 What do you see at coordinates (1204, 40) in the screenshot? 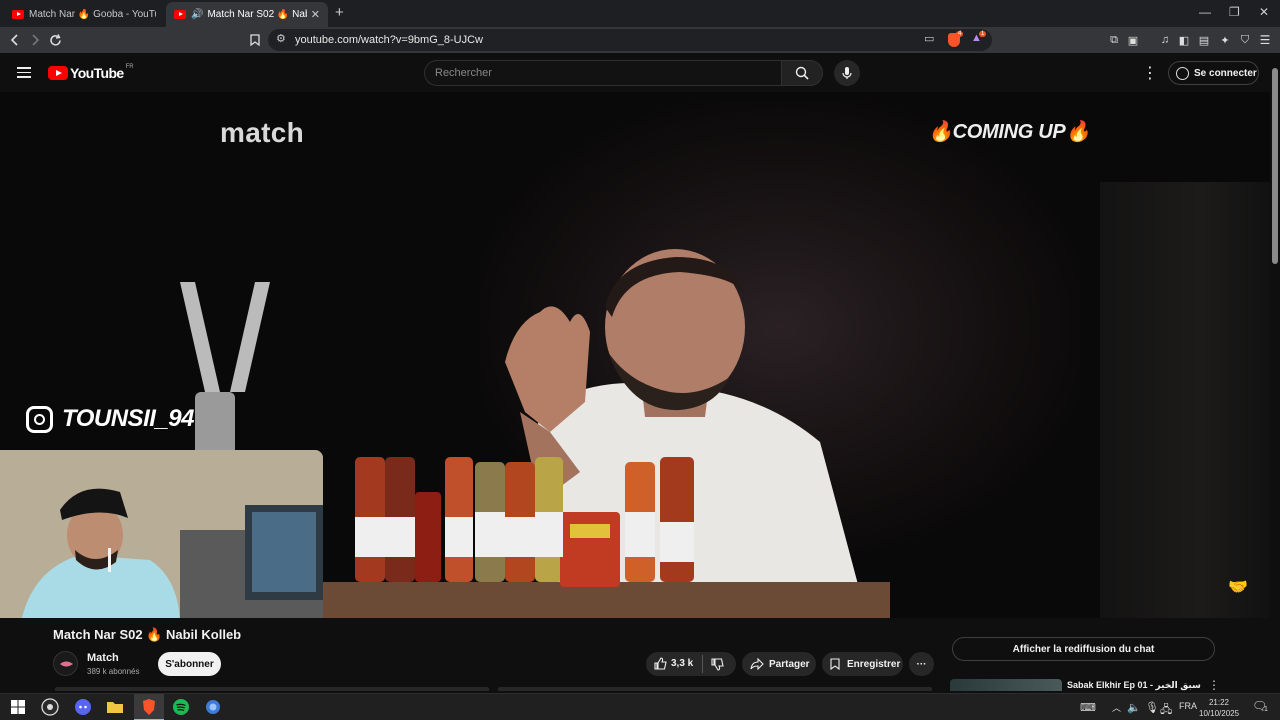
I see `wallet-icon: ▤` at bounding box center [1204, 40].